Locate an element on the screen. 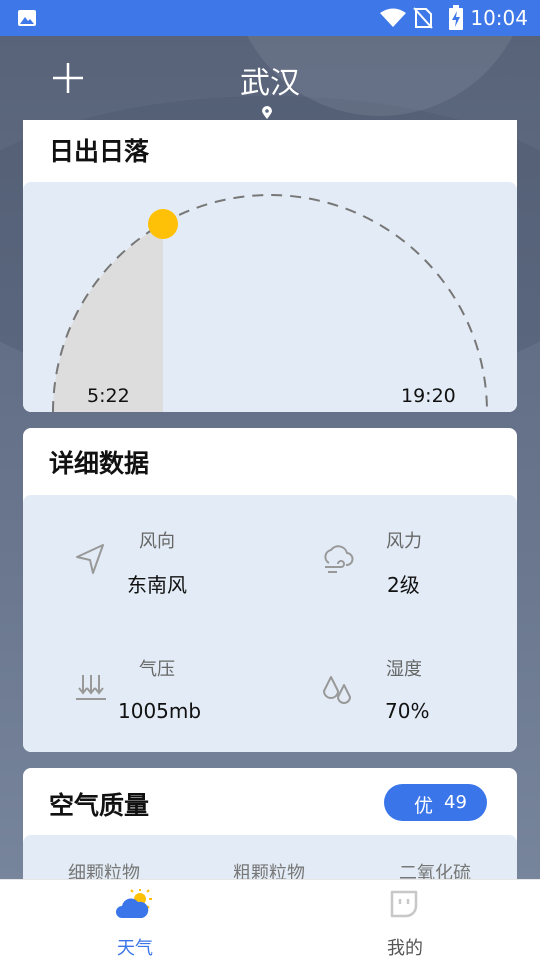 The image size is (540, 961). wind-direction-label: 风向 is located at coordinates (157, 541).